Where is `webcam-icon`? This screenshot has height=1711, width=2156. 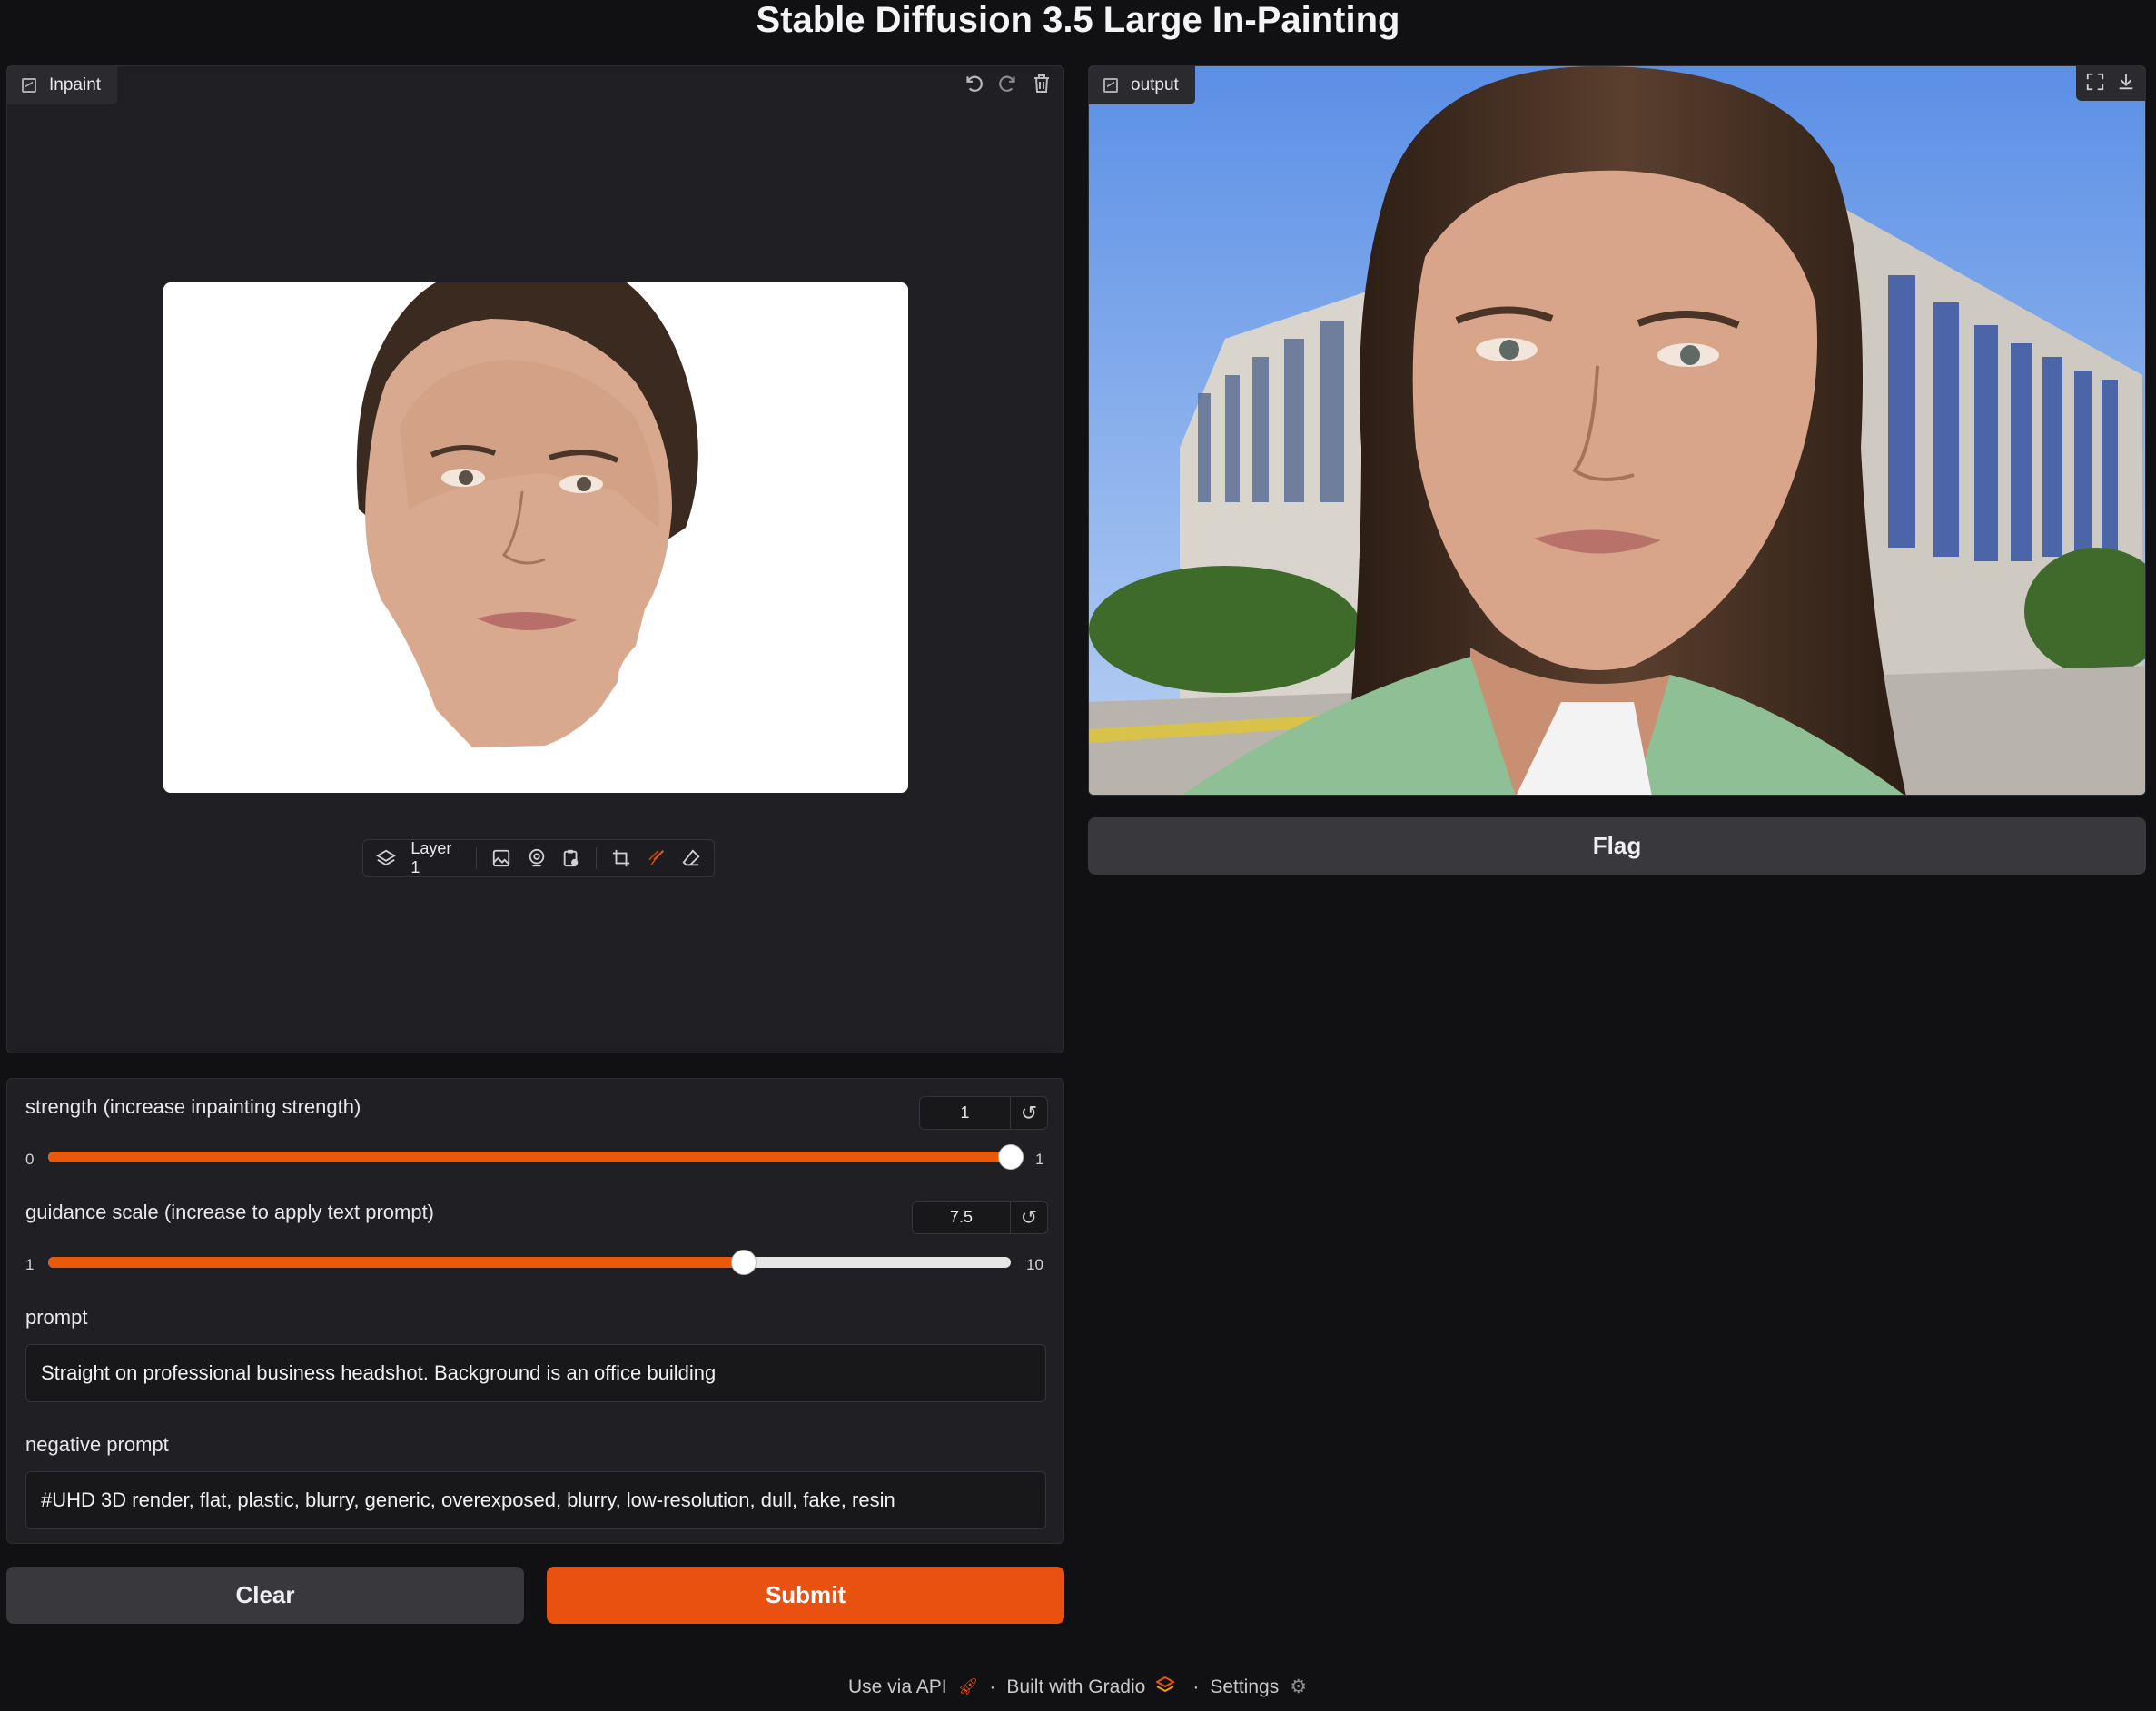
webcam-icon is located at coordinates (536, 858).